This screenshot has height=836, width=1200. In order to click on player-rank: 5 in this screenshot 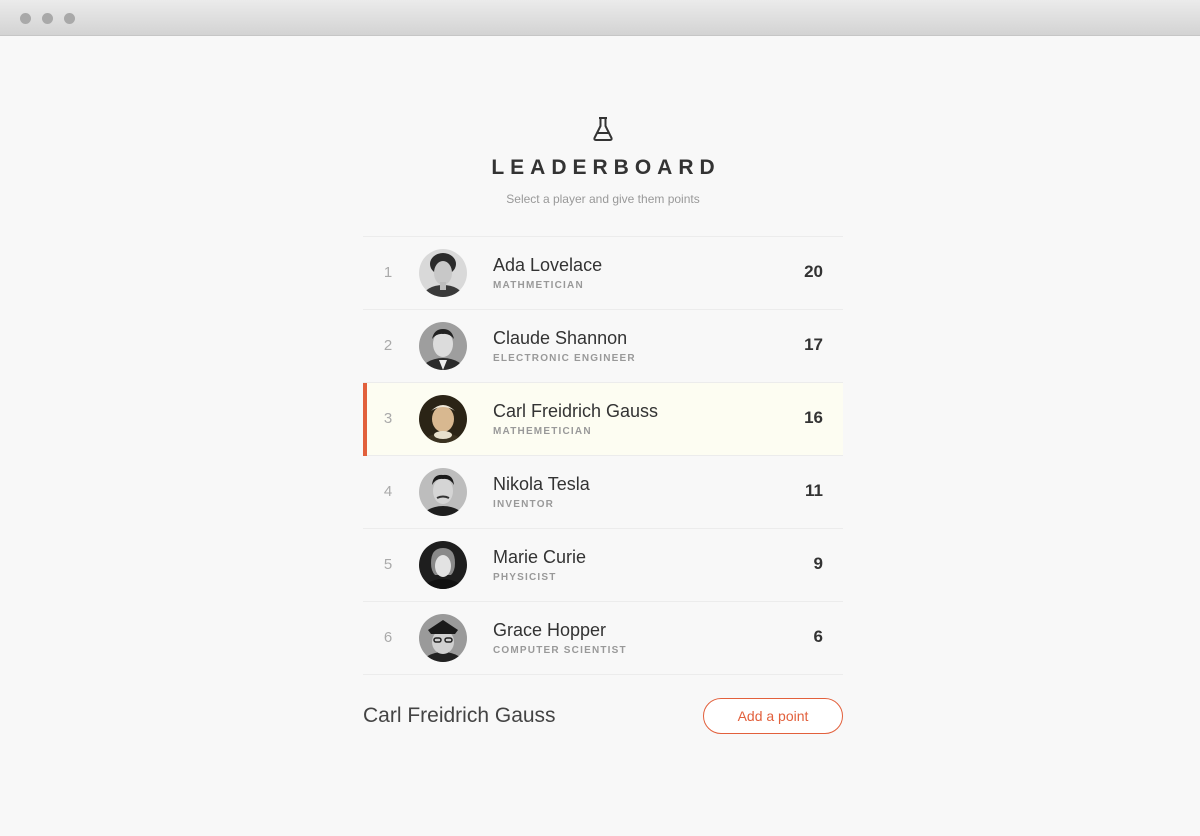, I will do `click(388, 564)`.